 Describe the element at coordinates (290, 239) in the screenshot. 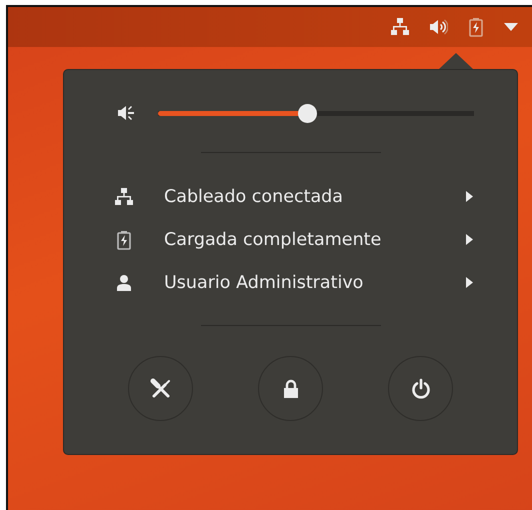

I see `menu-item: Cargada completamente` at that location.